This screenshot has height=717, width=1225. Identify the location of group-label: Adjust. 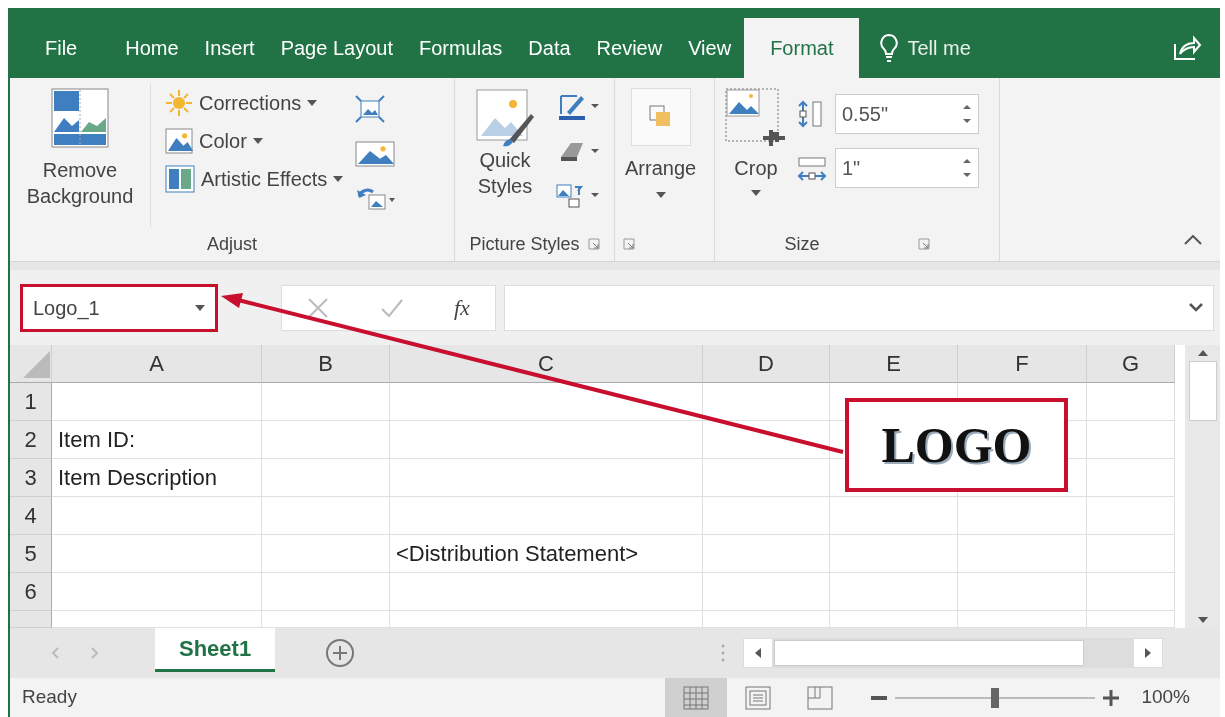
(232, 244).